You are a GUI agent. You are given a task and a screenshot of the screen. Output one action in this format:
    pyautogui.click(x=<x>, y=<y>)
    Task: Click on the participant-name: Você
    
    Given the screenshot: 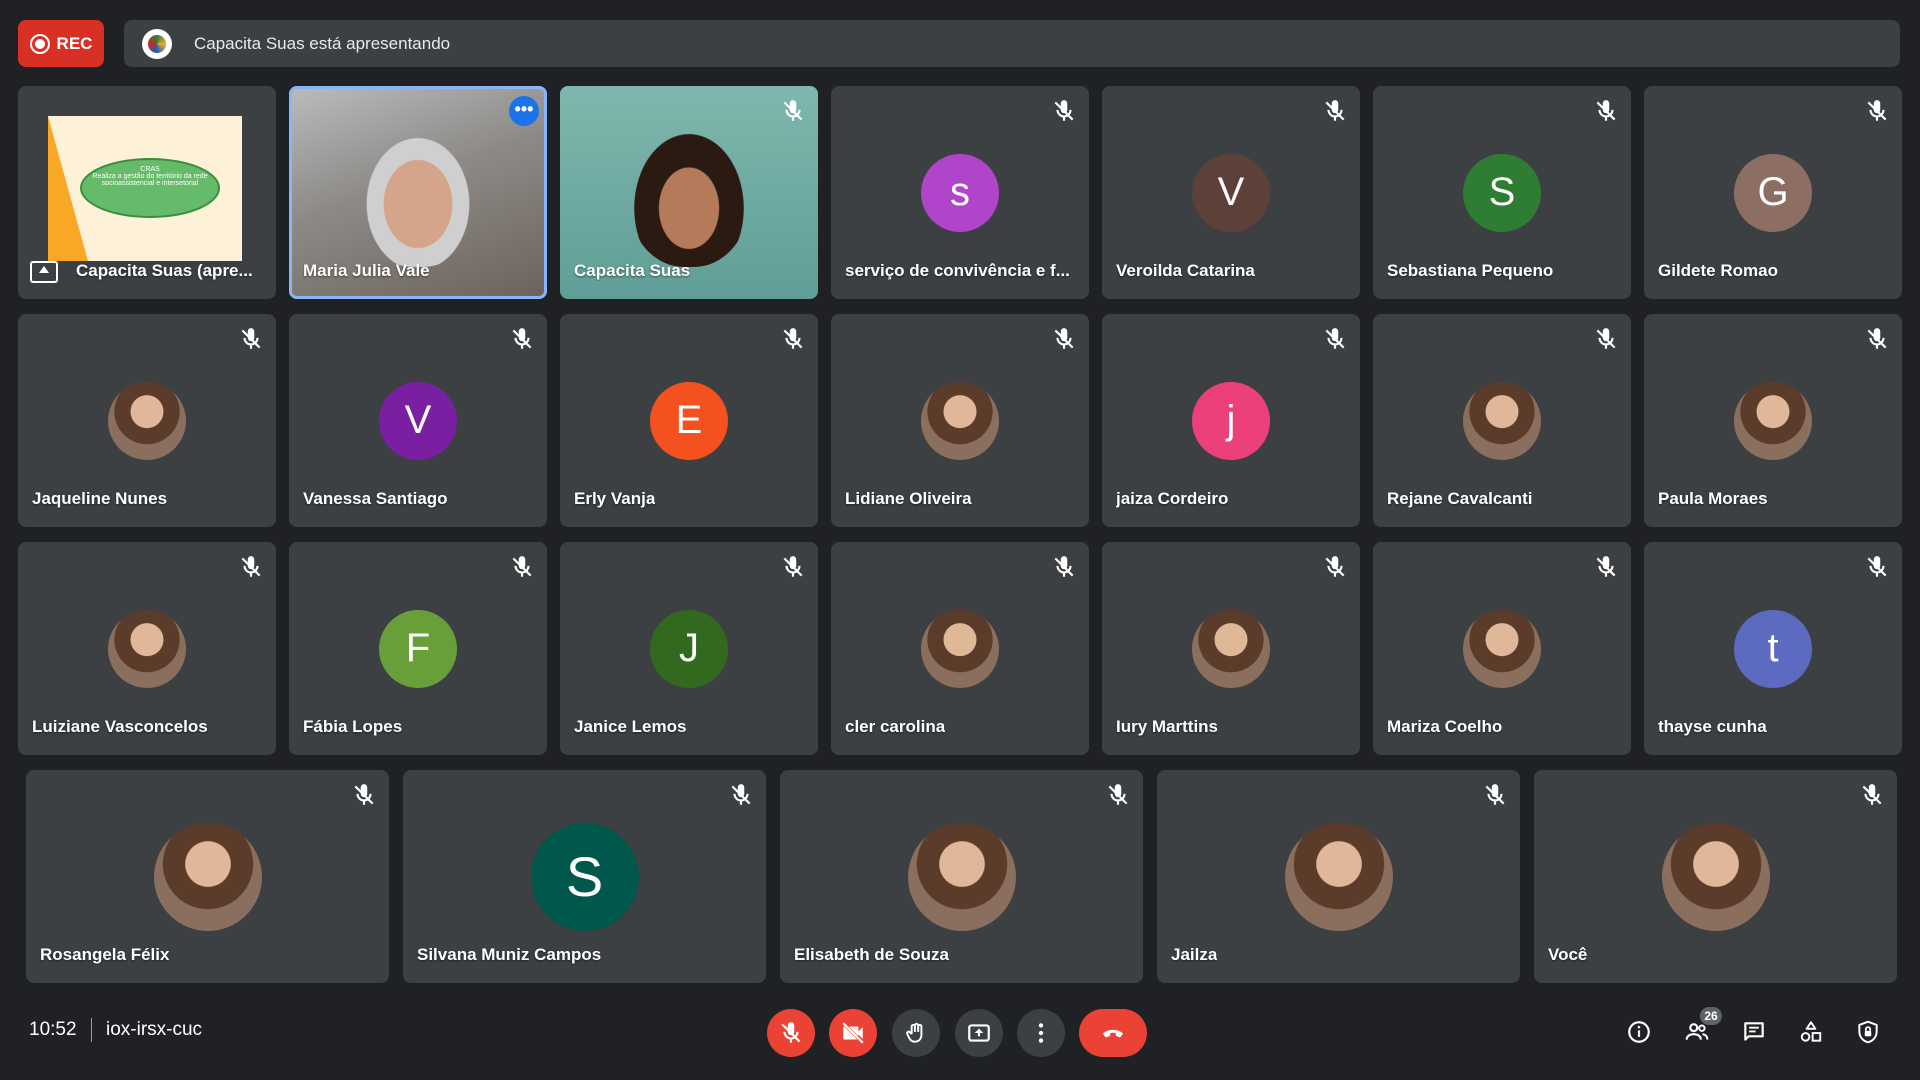 What is the action you would take?
    pyautogui.click(x=1568, y=954)
    